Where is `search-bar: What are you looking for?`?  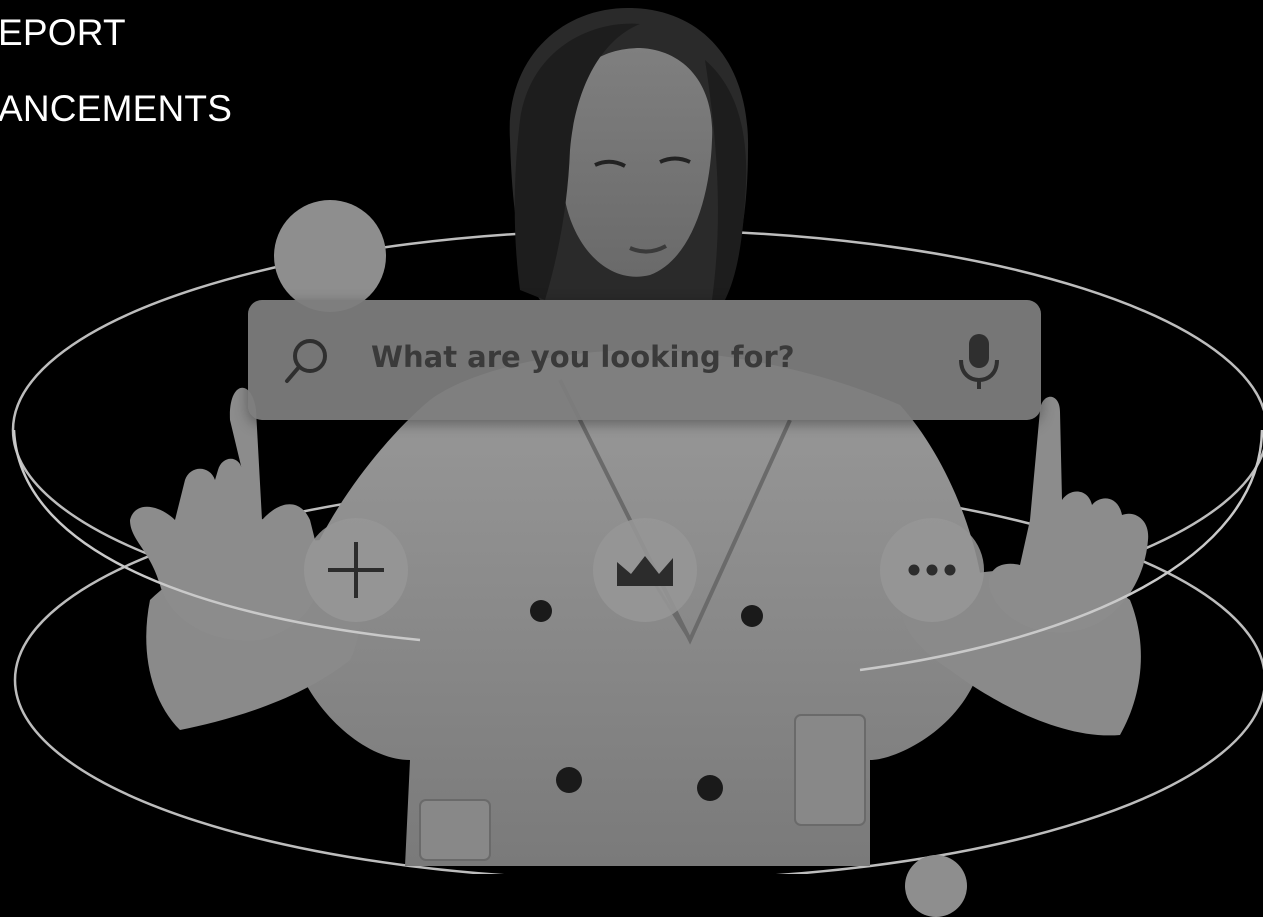
search-bar: What are you looking for? is located at coordinates (644, 360).